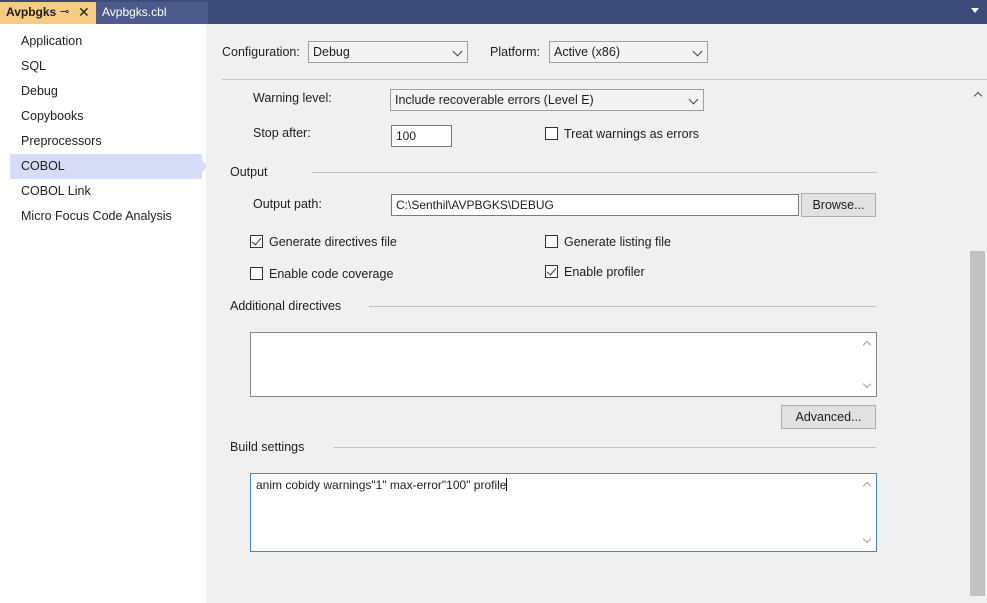  Describe the element at coordinates (256, 241) in the screenshot. I see `generate-directives-checkbox` at that location.